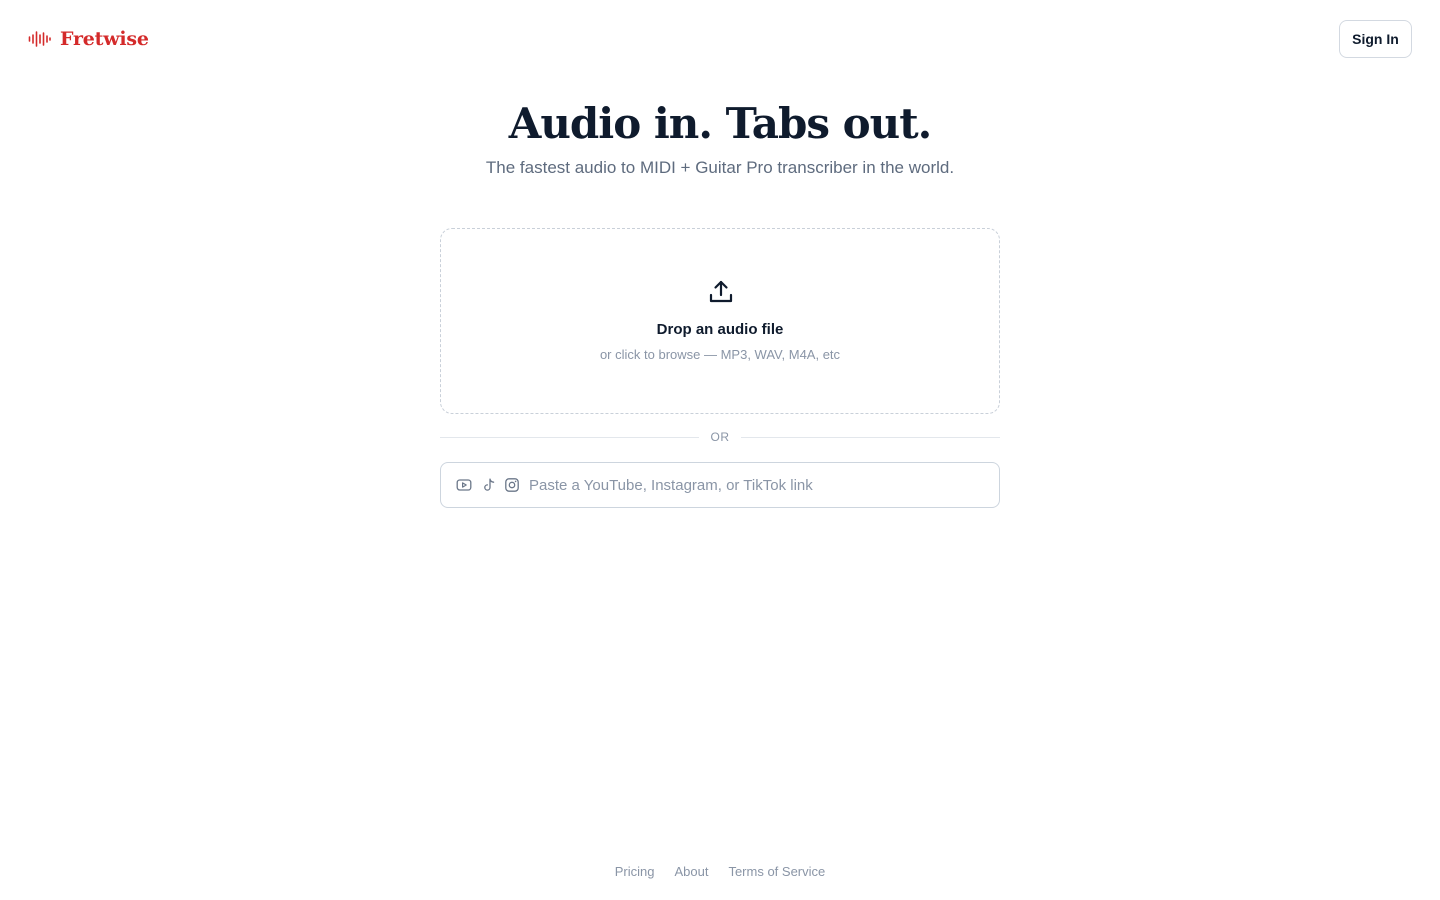 The width and height of the screenshot is (1440, 900). I want to click on divider-label: OR, so click(720, 437).